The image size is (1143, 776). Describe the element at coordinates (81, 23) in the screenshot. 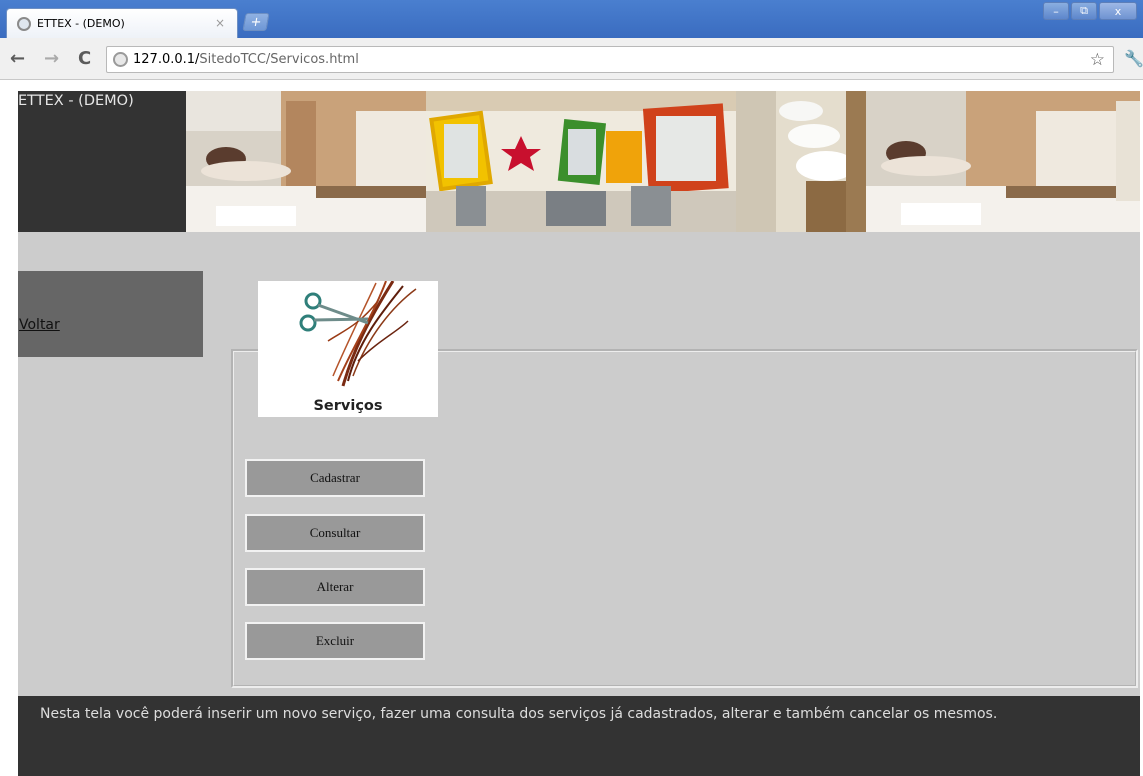

I see `tab-title: ETTEX - (DEMO)` at that location.